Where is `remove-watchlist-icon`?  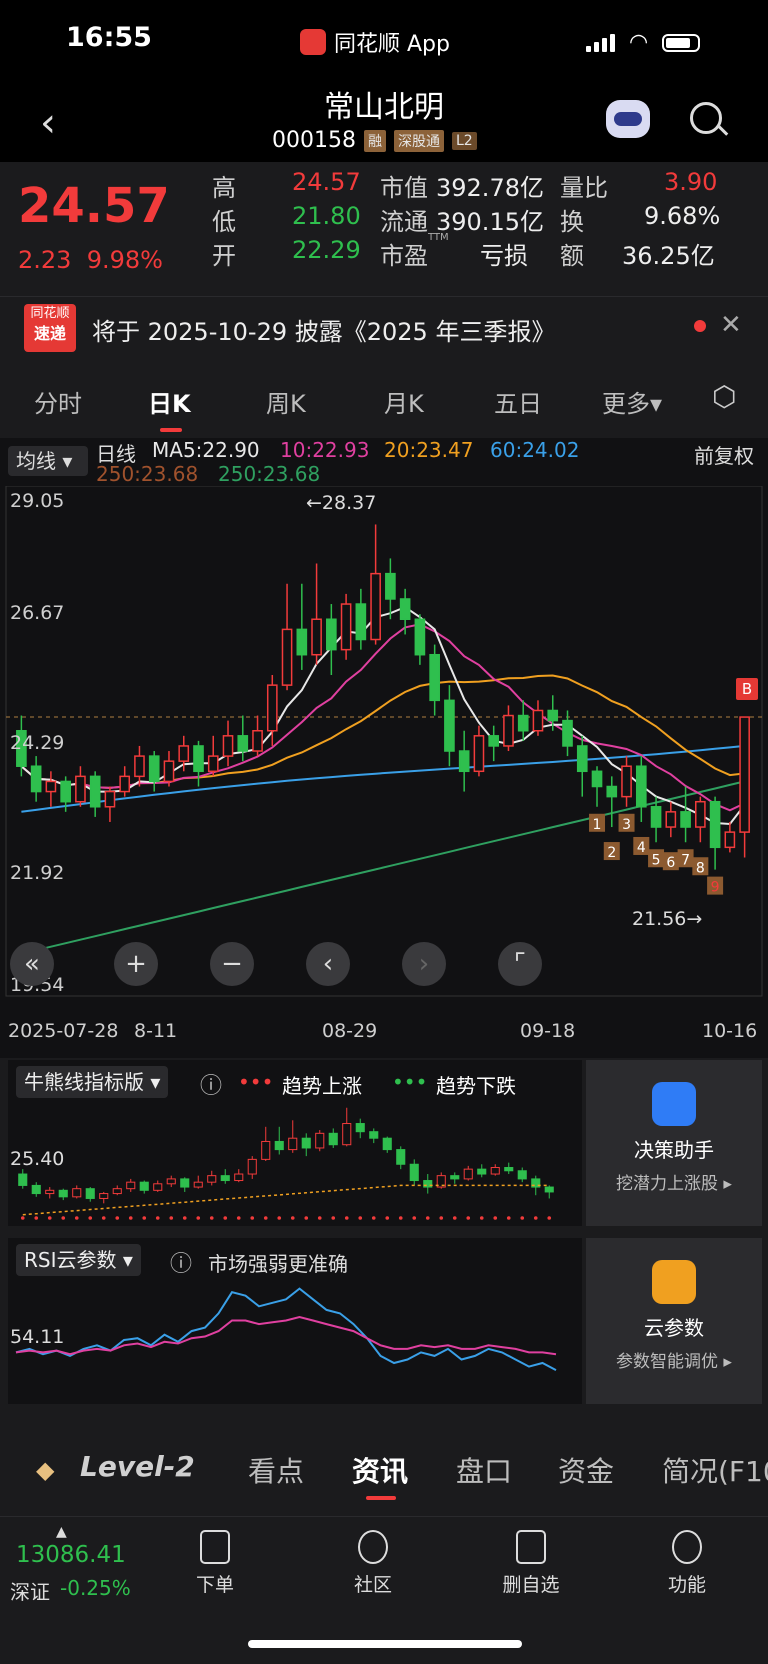
remove-watchlist-icon is located at coordinates (531, 1547).